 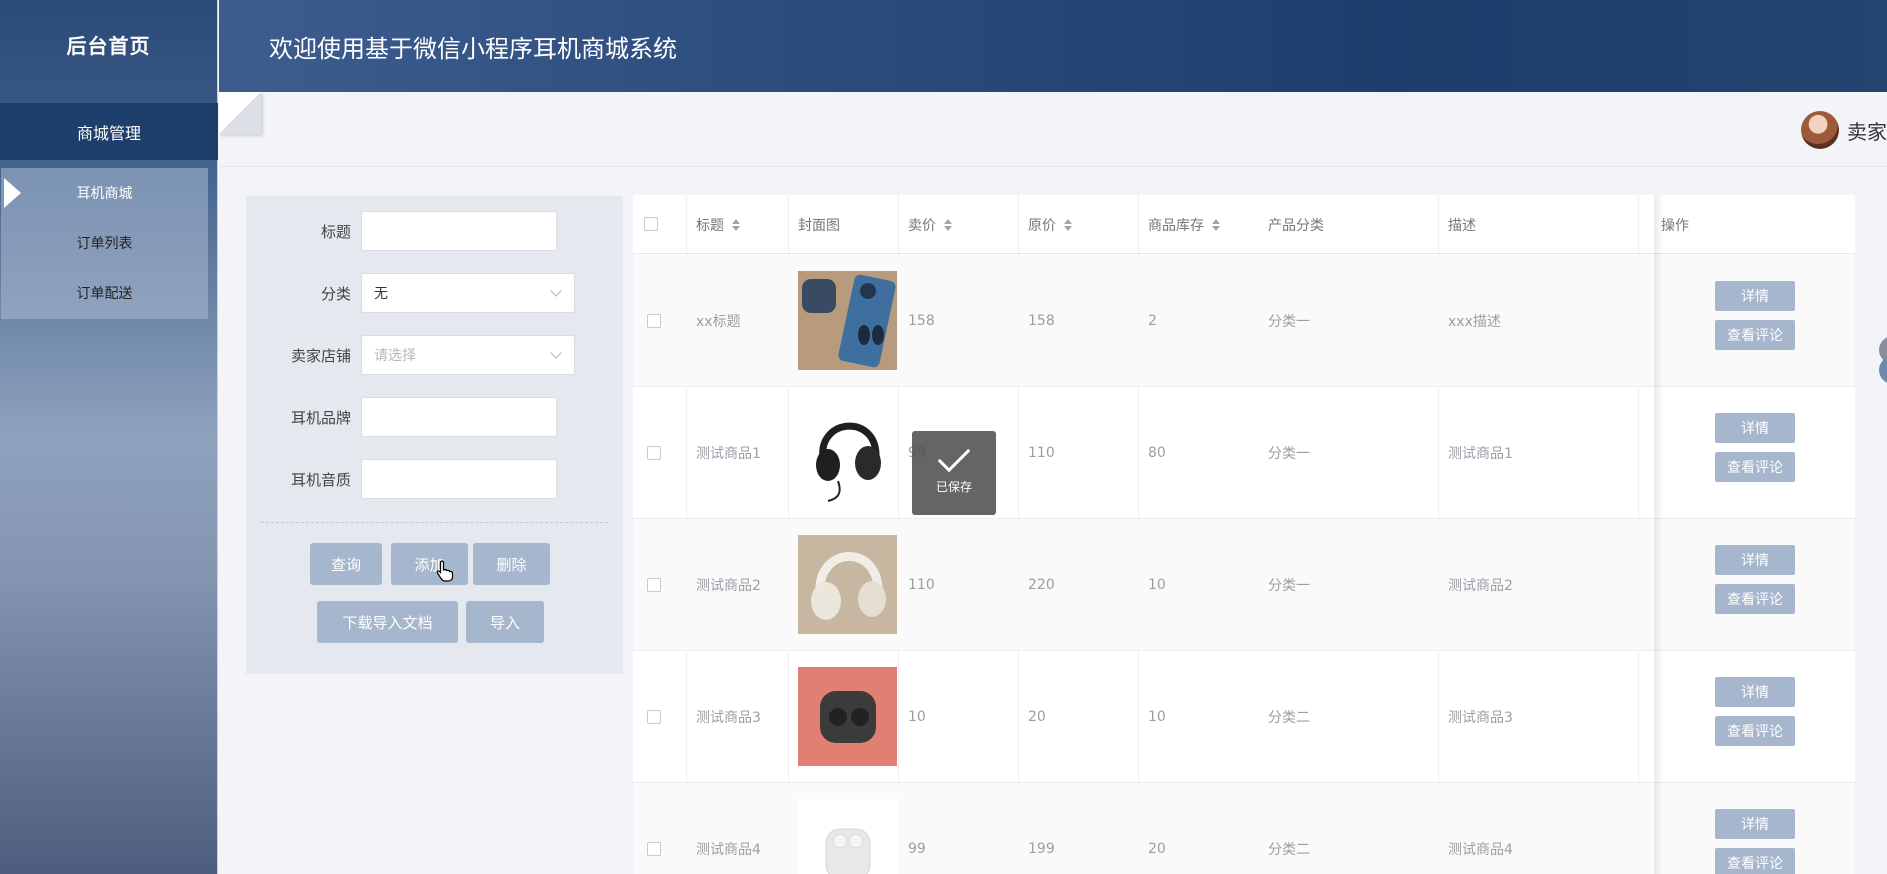 I want to click on collapse-toggle-icon, so click(x=240, y=113).